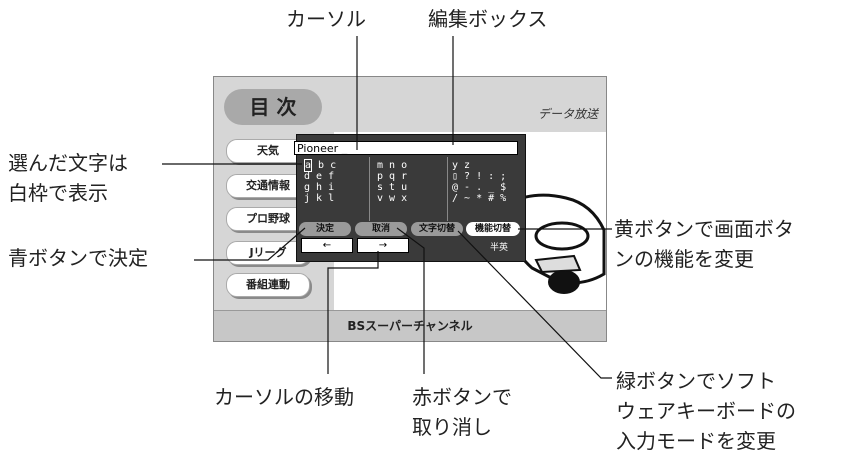 This screenshot has width=854, height=457. Describe the element at coordinates (410, 300) in the screenshot. I see `leader-red-button` at that location.